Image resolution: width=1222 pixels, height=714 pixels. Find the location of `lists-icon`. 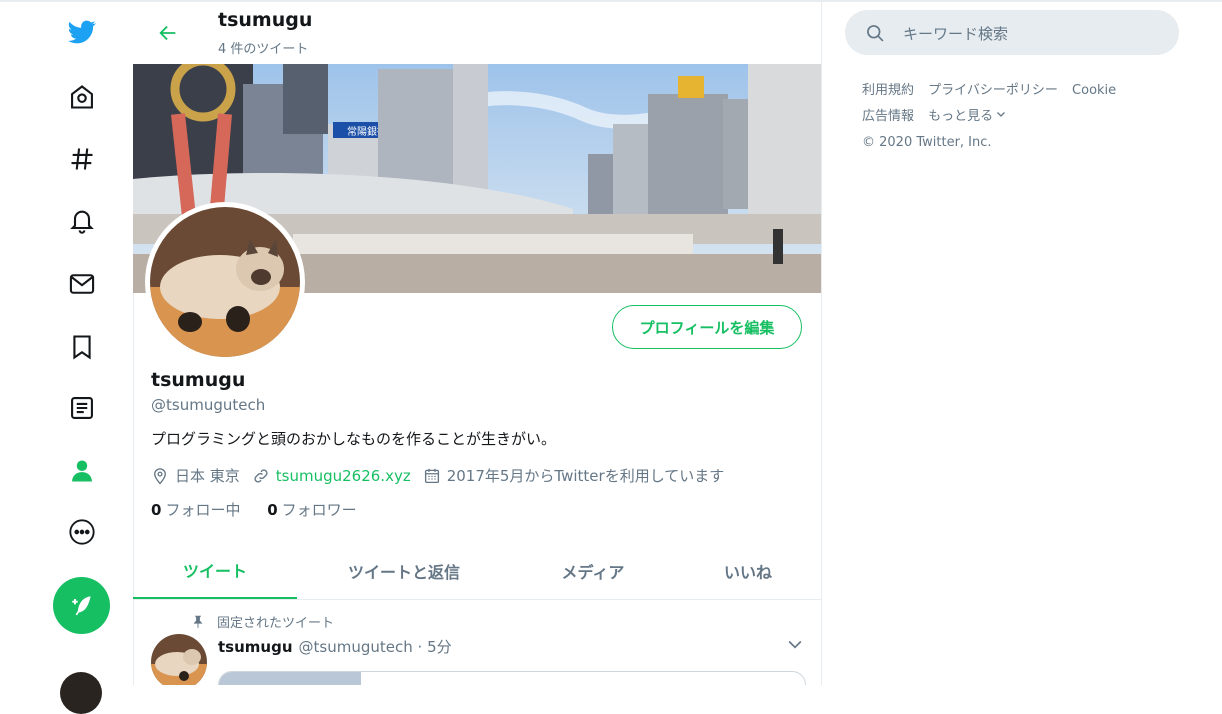

lists-icon is located at coordinates (82, 408).